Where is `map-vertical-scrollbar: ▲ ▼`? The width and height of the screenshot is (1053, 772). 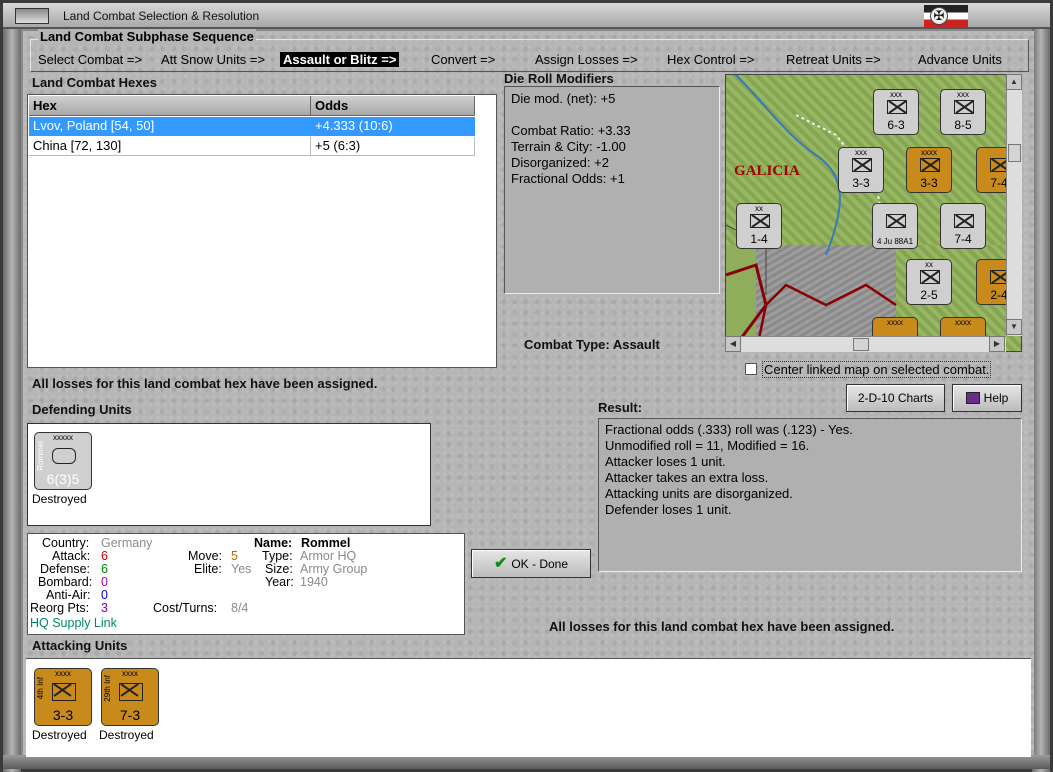
map-vertical-scrollbar: ▲ ▼ is located at coordinates (1014, 205).